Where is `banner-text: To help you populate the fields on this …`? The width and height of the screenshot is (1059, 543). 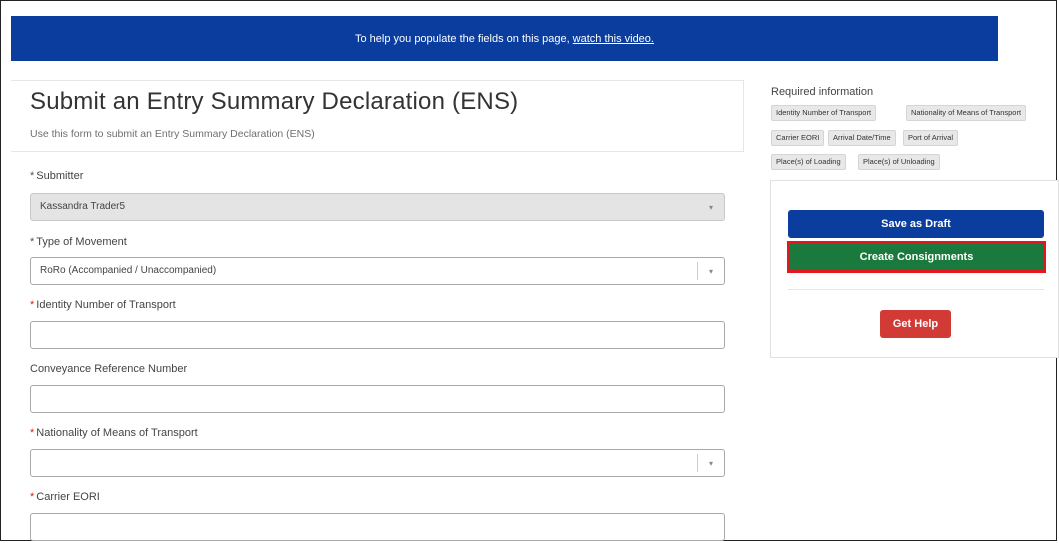
banner-text: To help you populate the fields on this … is located at coordinates (462, 38).